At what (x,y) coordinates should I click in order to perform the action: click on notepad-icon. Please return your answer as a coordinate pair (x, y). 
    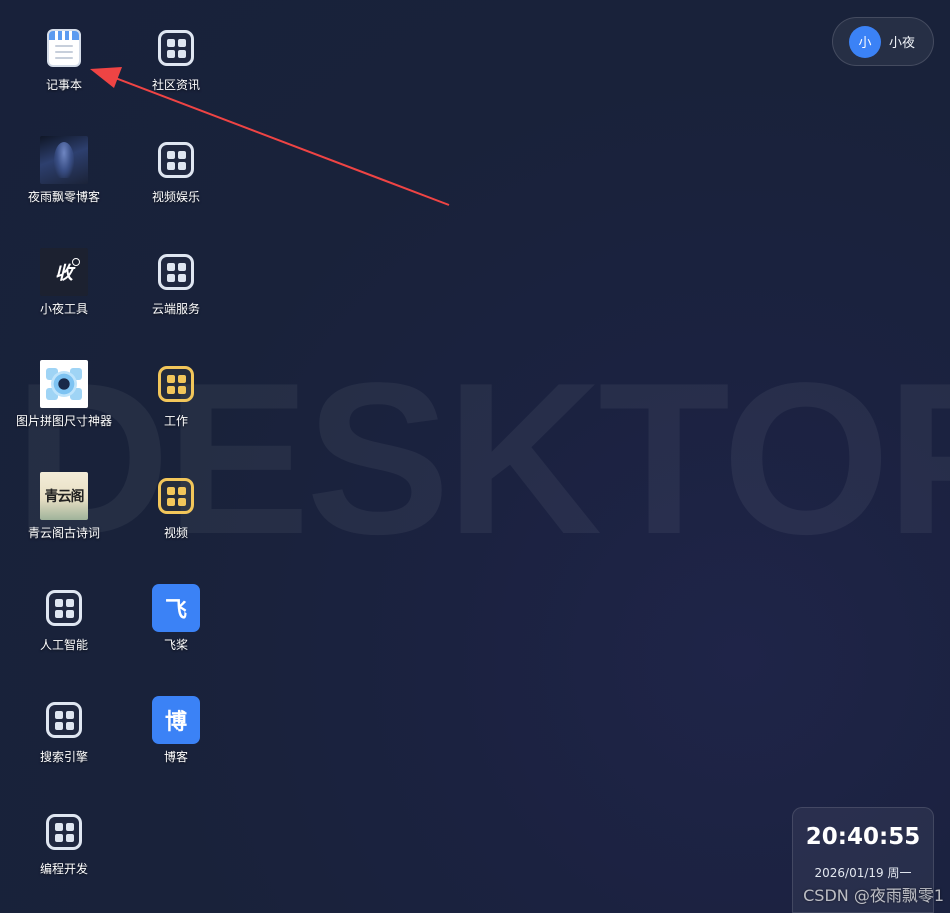
    Looking at the image, I should click on (64, 48).